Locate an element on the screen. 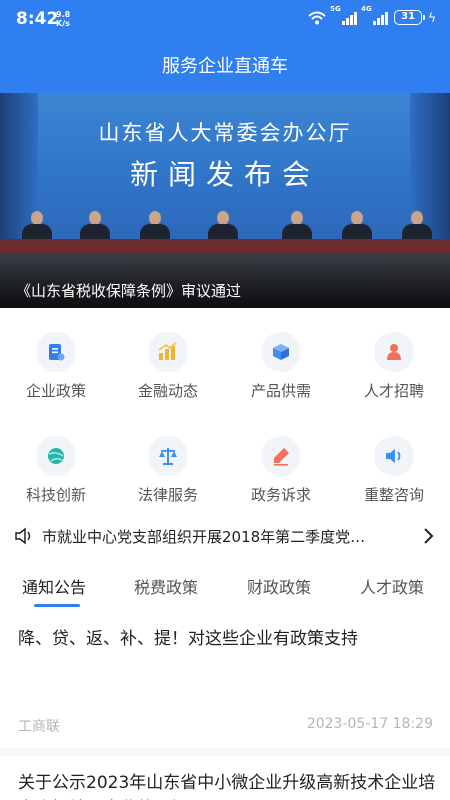  article-source: 工商联 is located at coordinates (39, 727).